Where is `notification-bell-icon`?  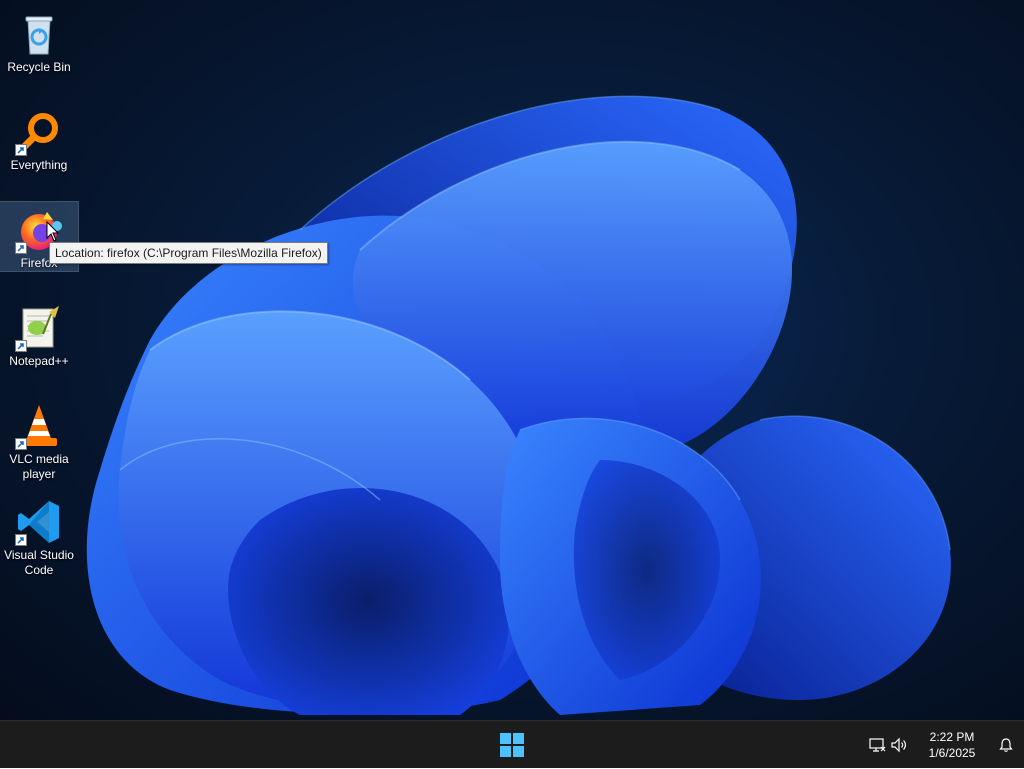
notification-bell-icon is located at coordinates (1006, 745).